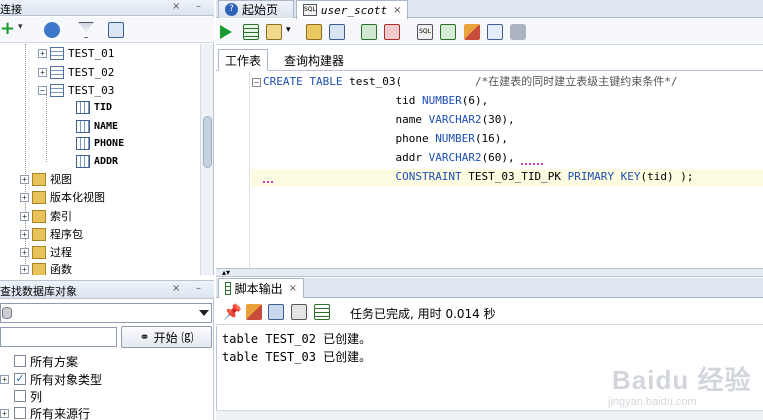 The width and height of the screenshot is (763, 420). What do you see at coordinates (76, 90) in the screenshot?
I see `tree-item-test-03: − TEST_03` at bounding box center [76, 90].